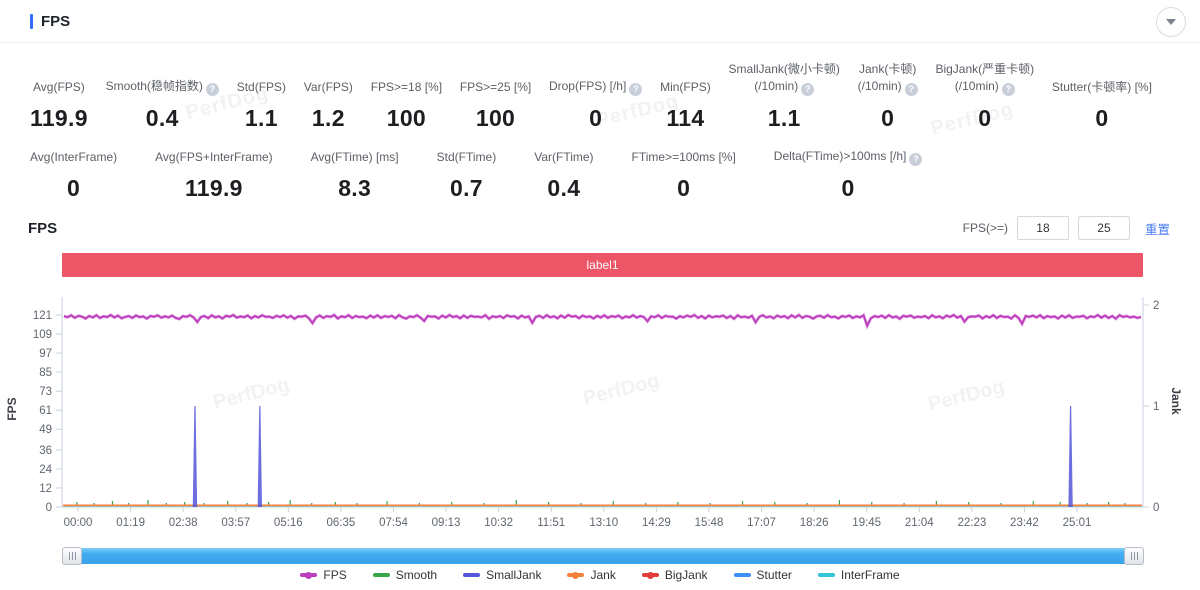 This screenshot has width=1200, height=590. What do you see at coordinates (45, 470) in the screenshot?
I see `left-axis-tick: 24` at bounding box center [45, 470].